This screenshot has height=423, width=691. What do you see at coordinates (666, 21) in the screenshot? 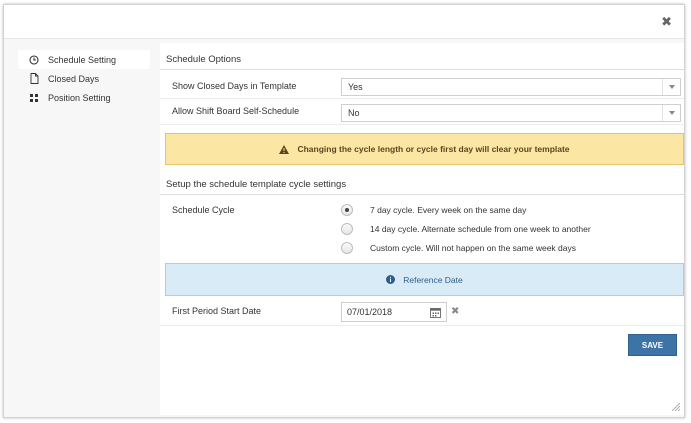
I see `close-icon: ✖` at bounding box center [666, 21].